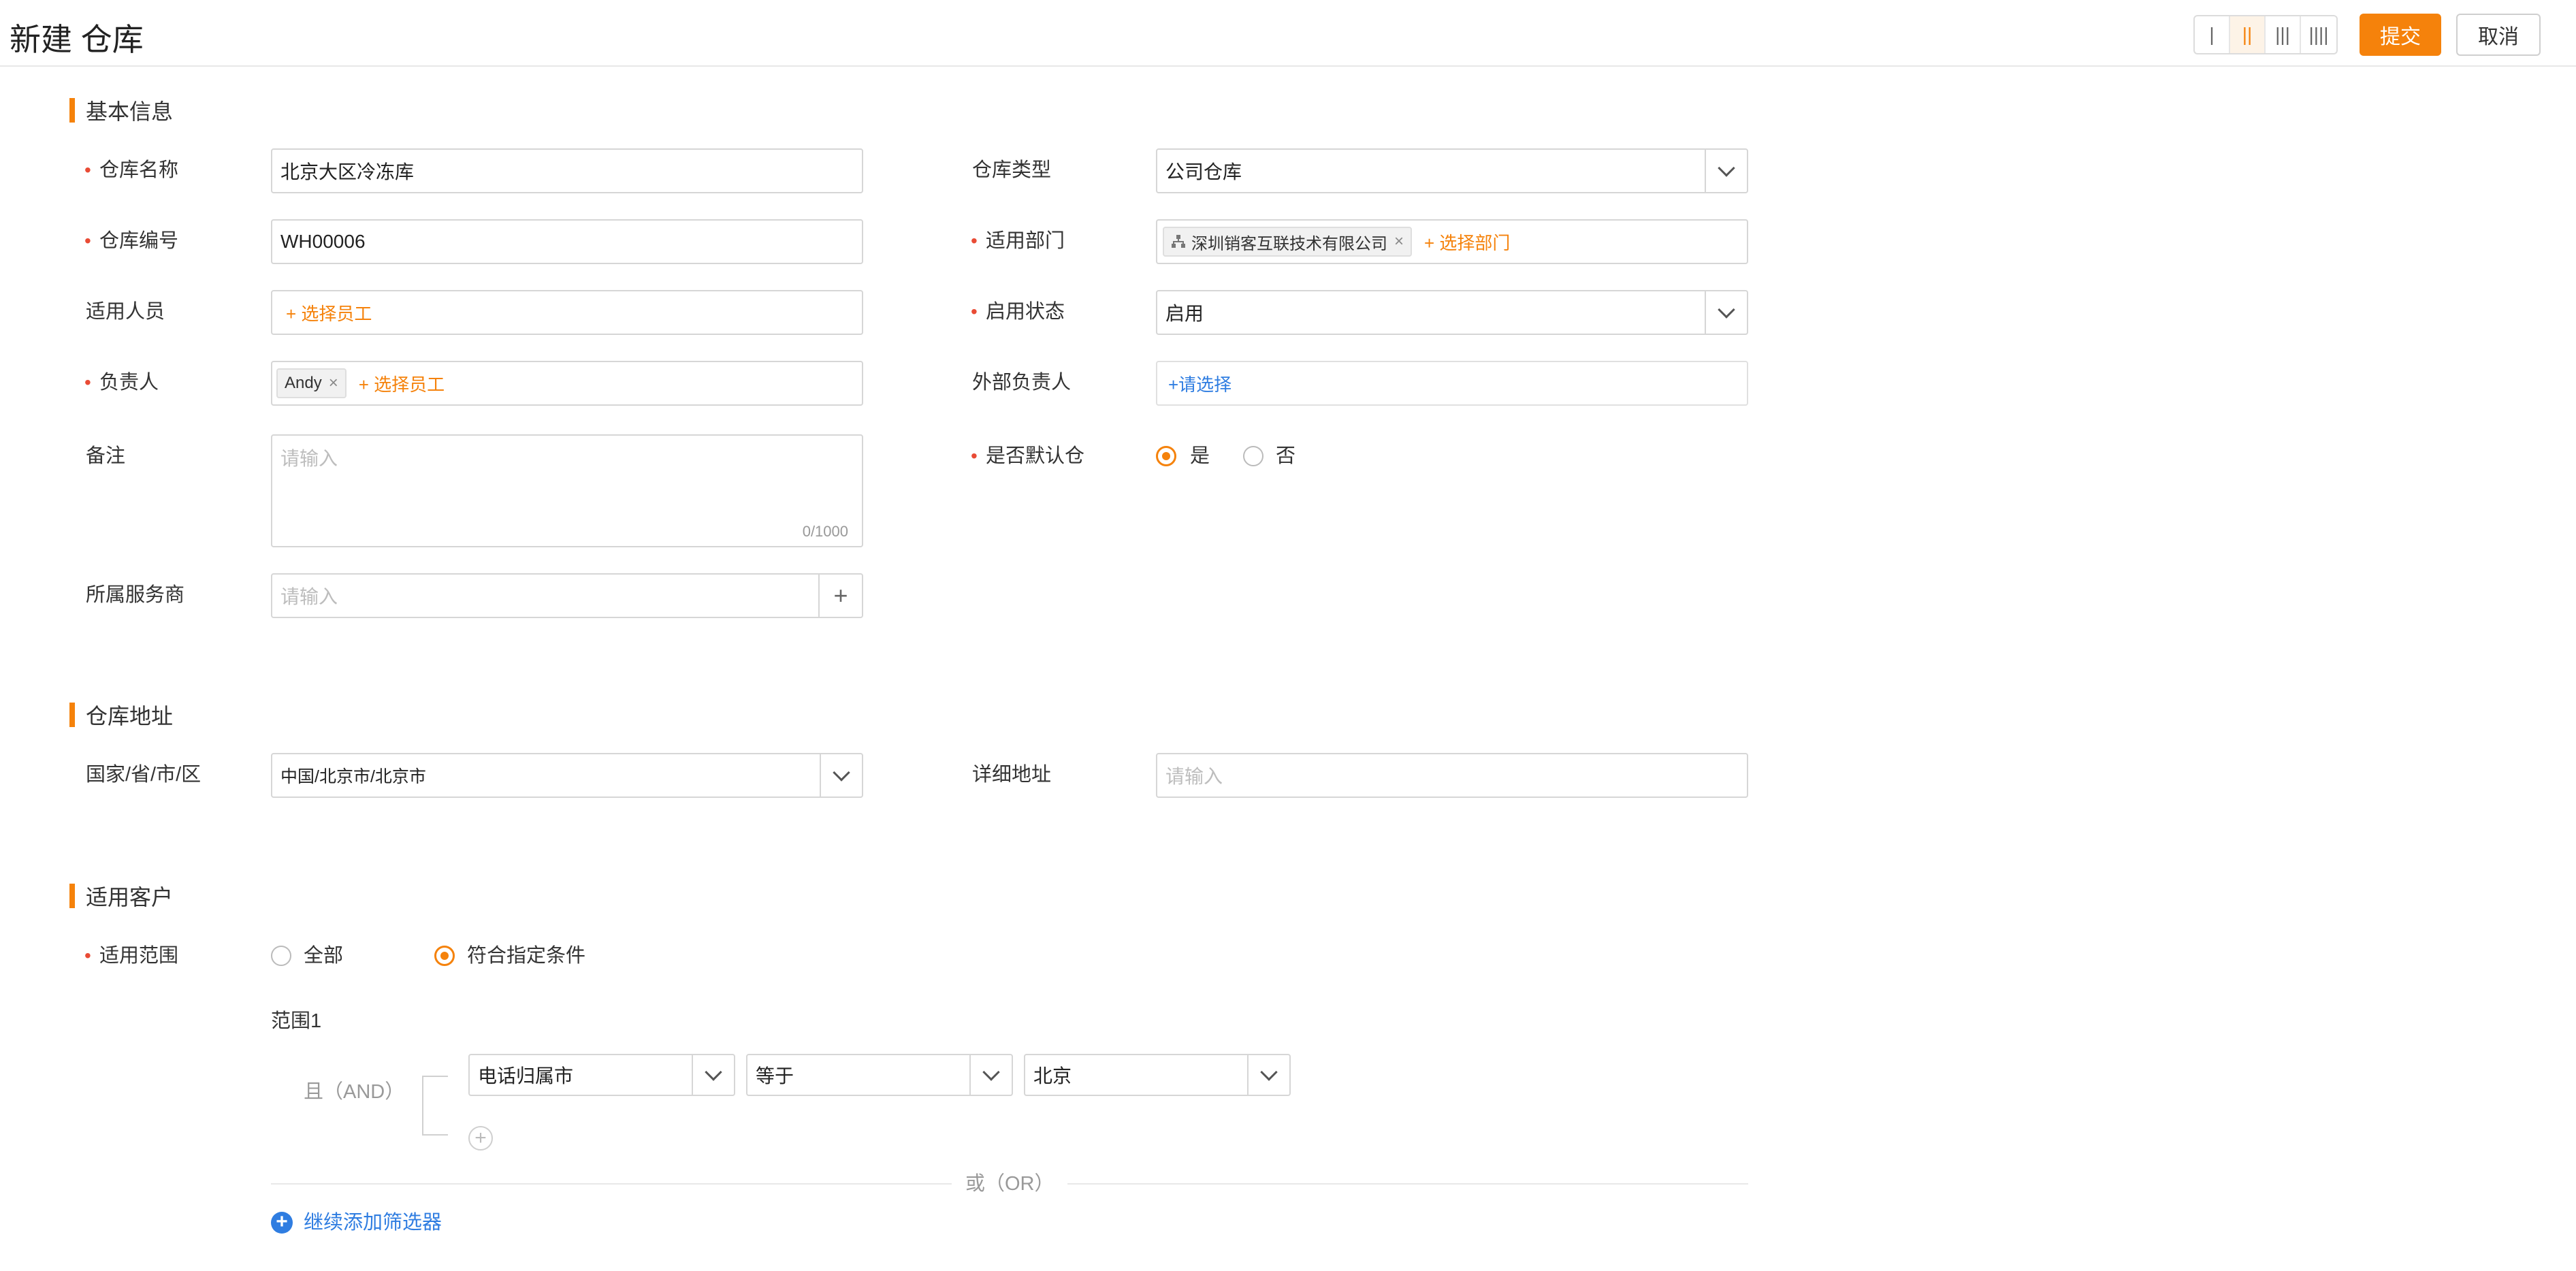  Describe the element at coordinates (309, 458) in the screenshot. I see `remark-placeholder: 请输入` at that location.